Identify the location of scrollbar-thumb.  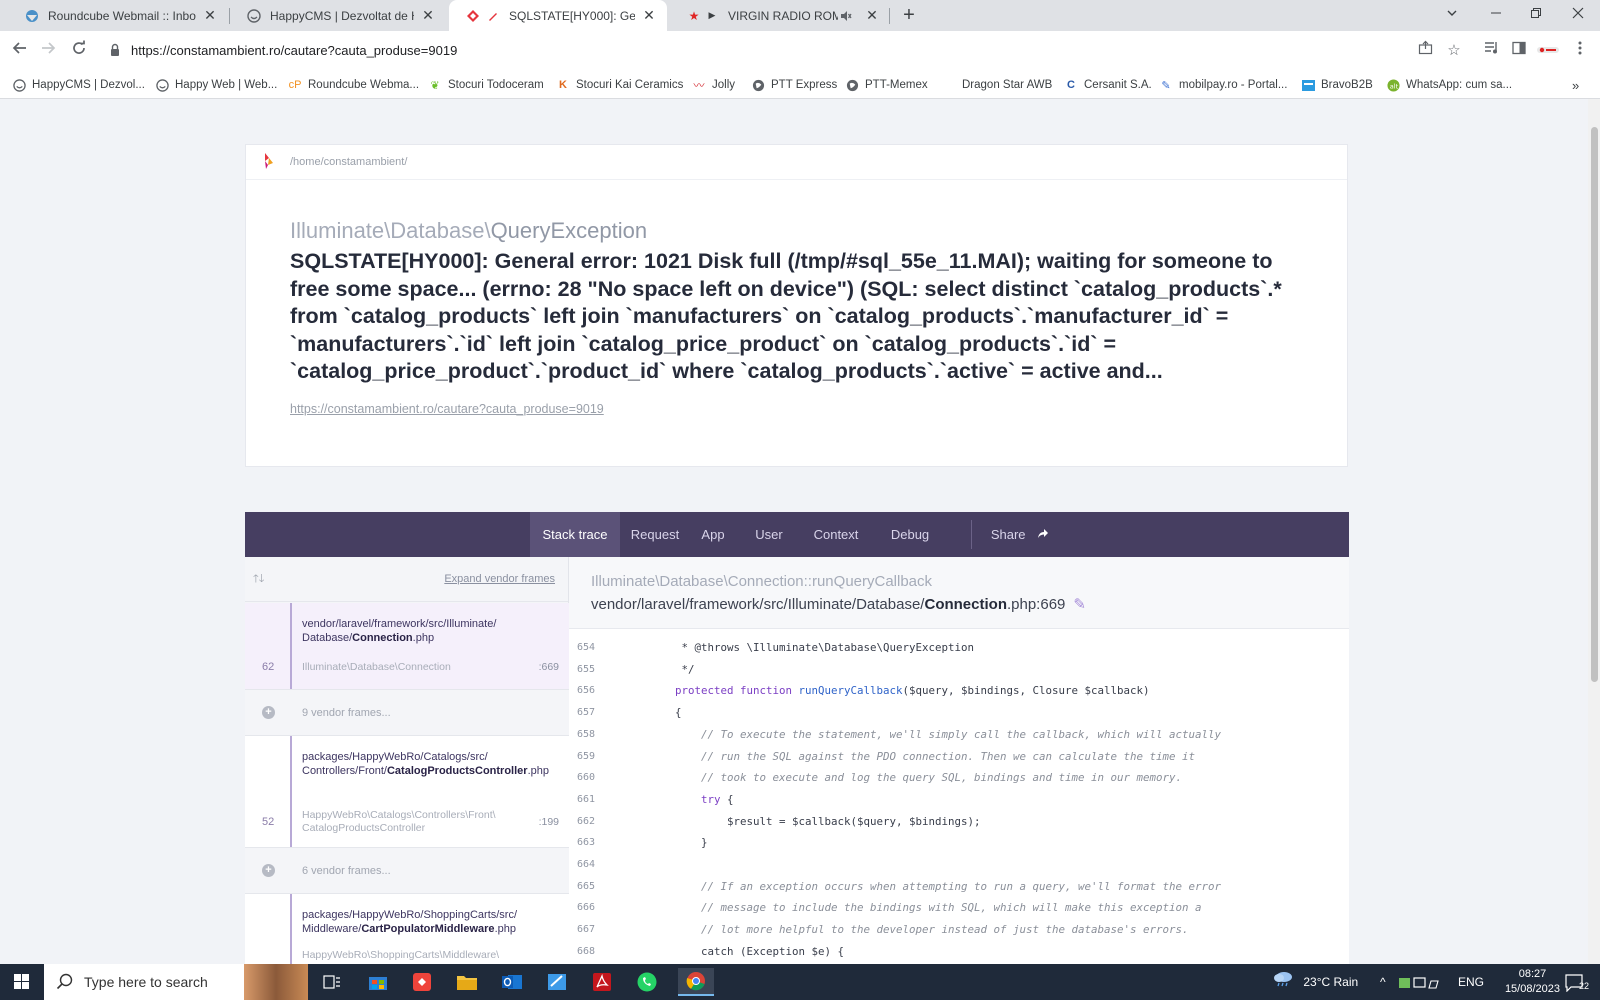
(1594, 404).